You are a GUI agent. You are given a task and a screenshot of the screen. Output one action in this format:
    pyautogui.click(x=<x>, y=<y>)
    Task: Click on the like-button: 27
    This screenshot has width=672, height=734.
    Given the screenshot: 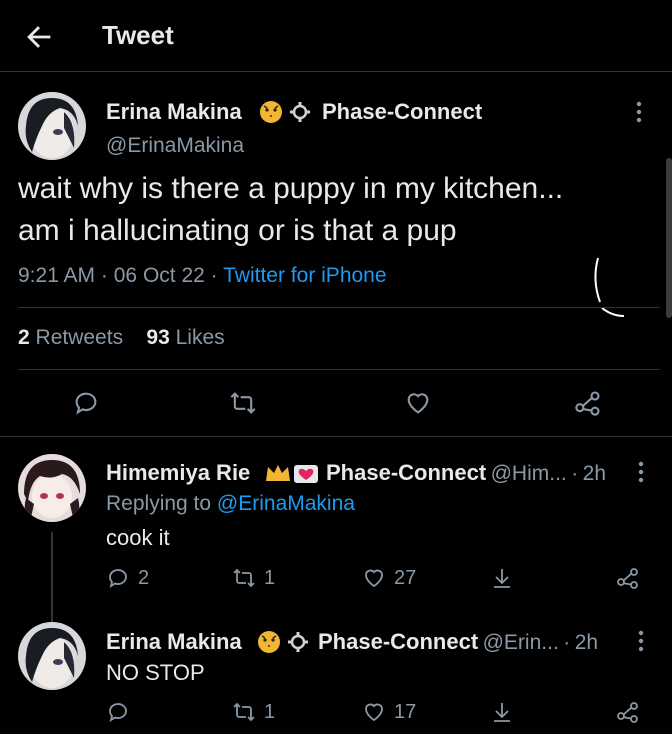 What is the action you would take?
    pyautogui.click(x=389, y=578)
    